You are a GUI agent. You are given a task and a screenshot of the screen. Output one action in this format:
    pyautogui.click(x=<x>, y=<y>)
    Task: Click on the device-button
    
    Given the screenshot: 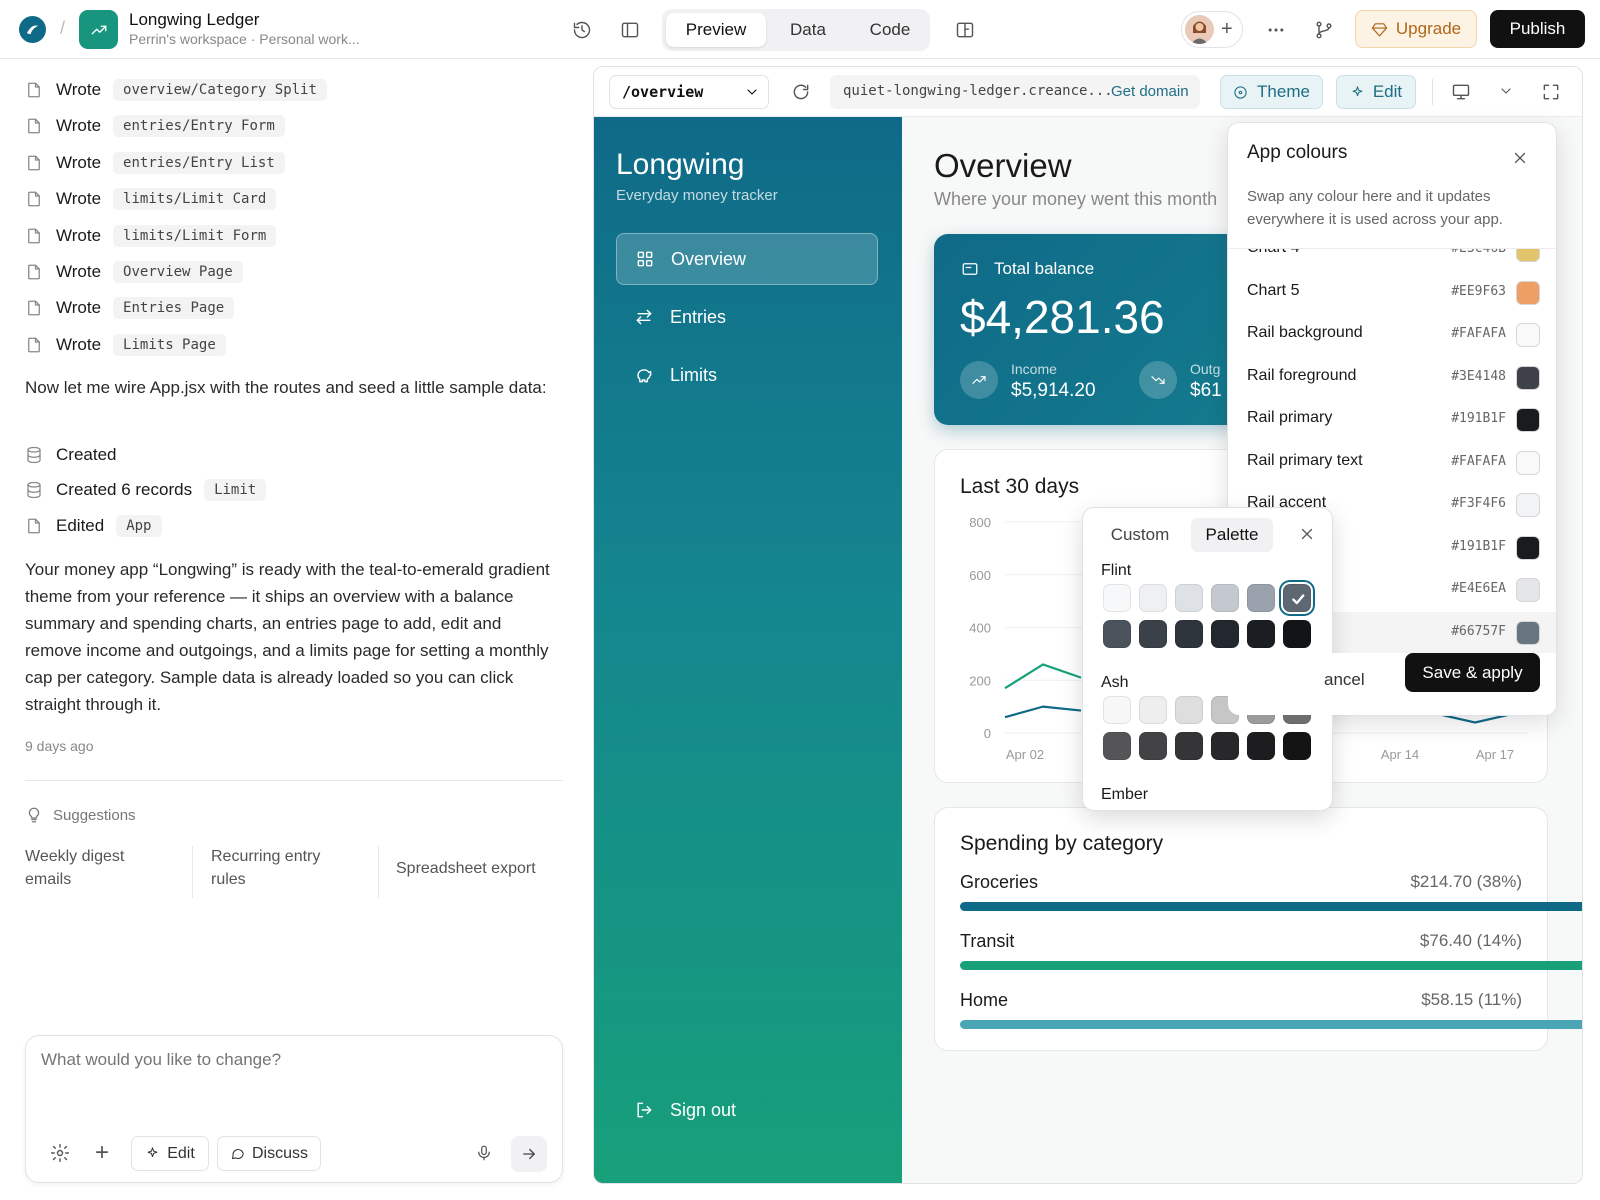 What is the action you would take?
    pyautogui.click(x=1461, y=92)
    